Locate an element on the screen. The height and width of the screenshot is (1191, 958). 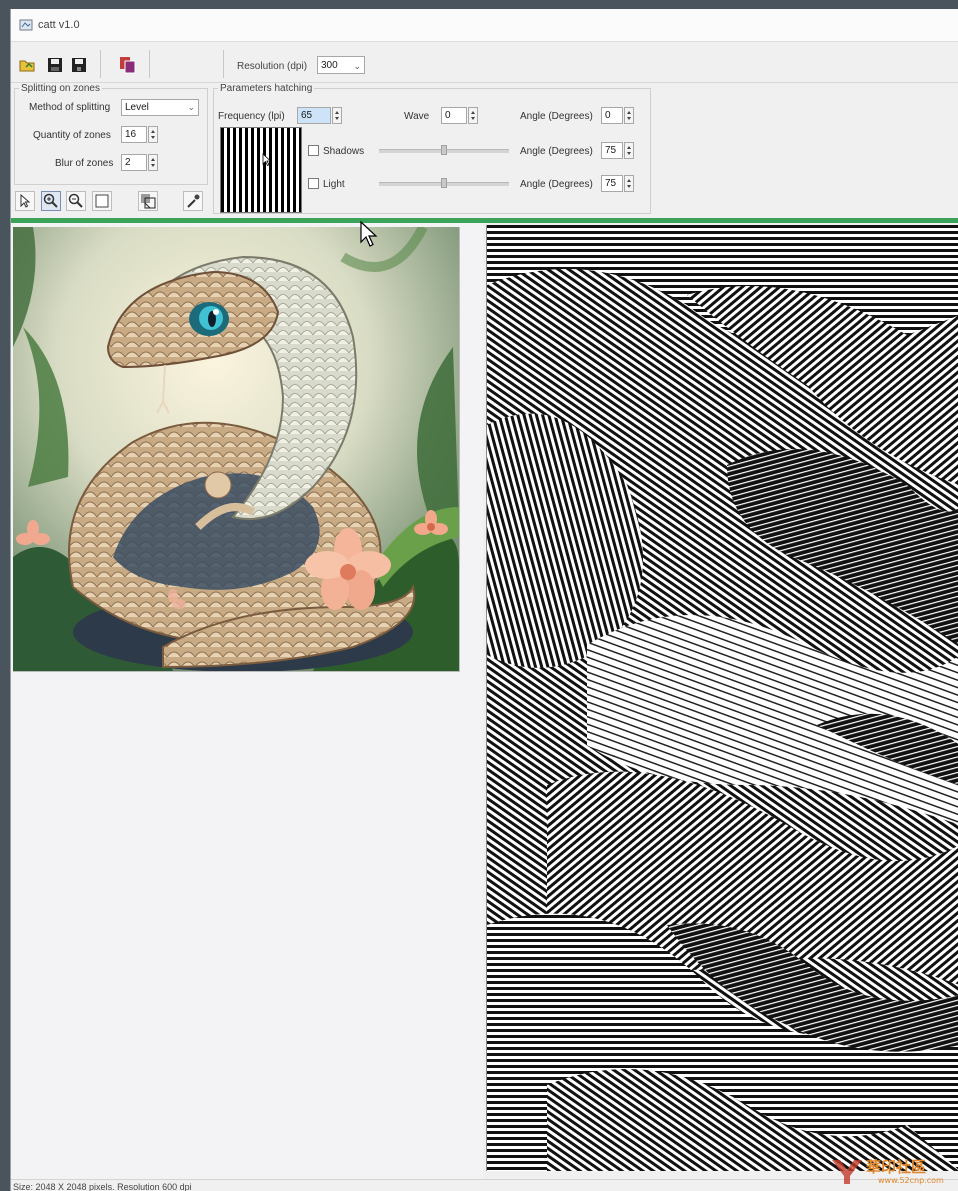
fit-icon is located at coordinates (102, 201).